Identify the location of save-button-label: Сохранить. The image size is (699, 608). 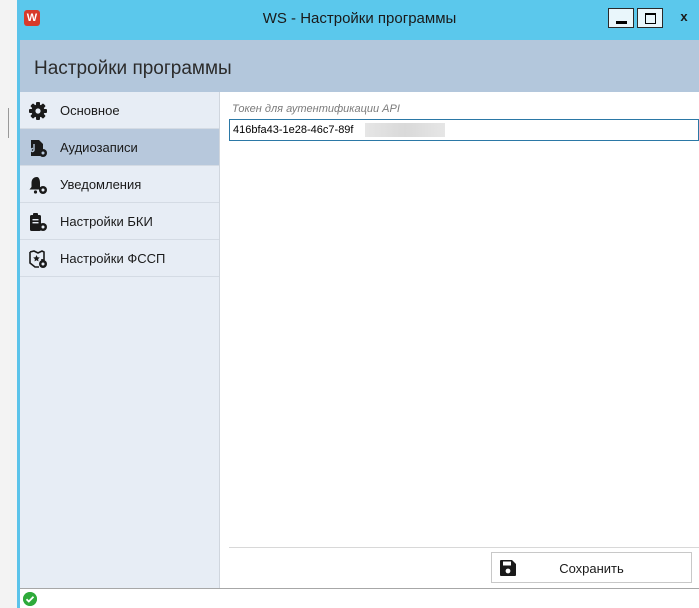
(591, 568).